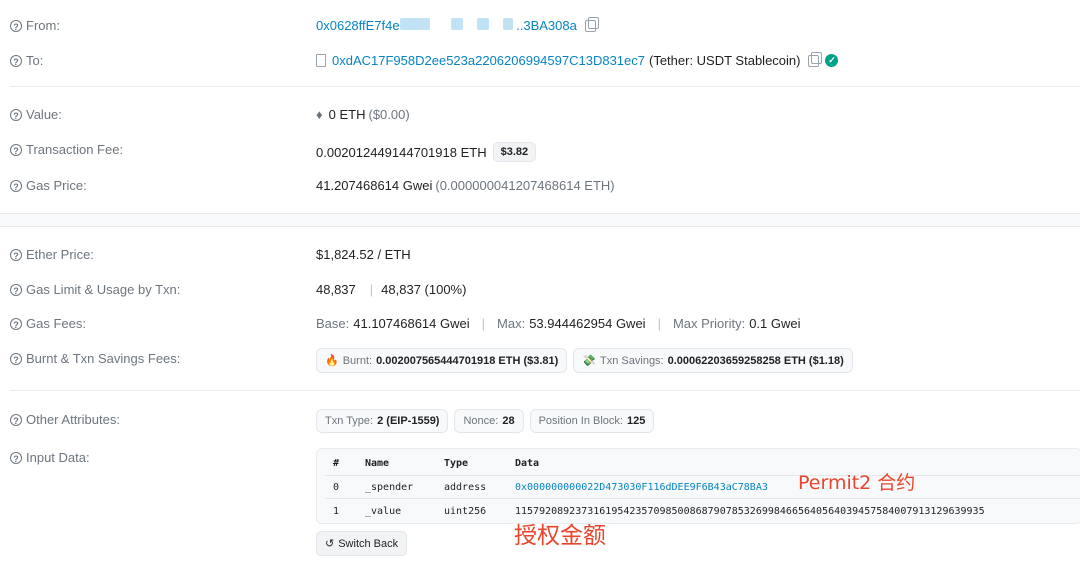 This screenshot has height=563, width=1080. I want to click on nonce-pill: Nonce: 28, so click(489, 421).